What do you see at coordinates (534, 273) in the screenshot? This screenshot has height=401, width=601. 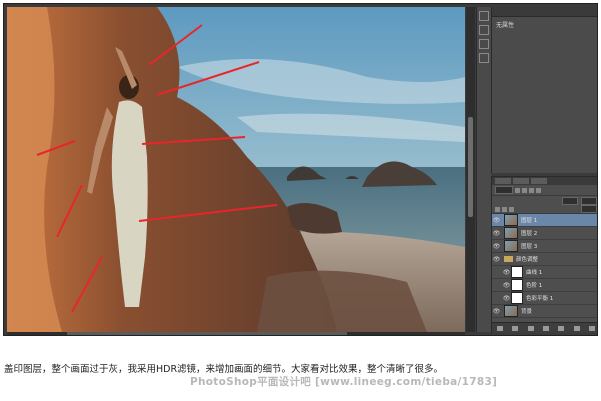 I see `layer-name: 曲线 1` at bounding box center [534, 273].